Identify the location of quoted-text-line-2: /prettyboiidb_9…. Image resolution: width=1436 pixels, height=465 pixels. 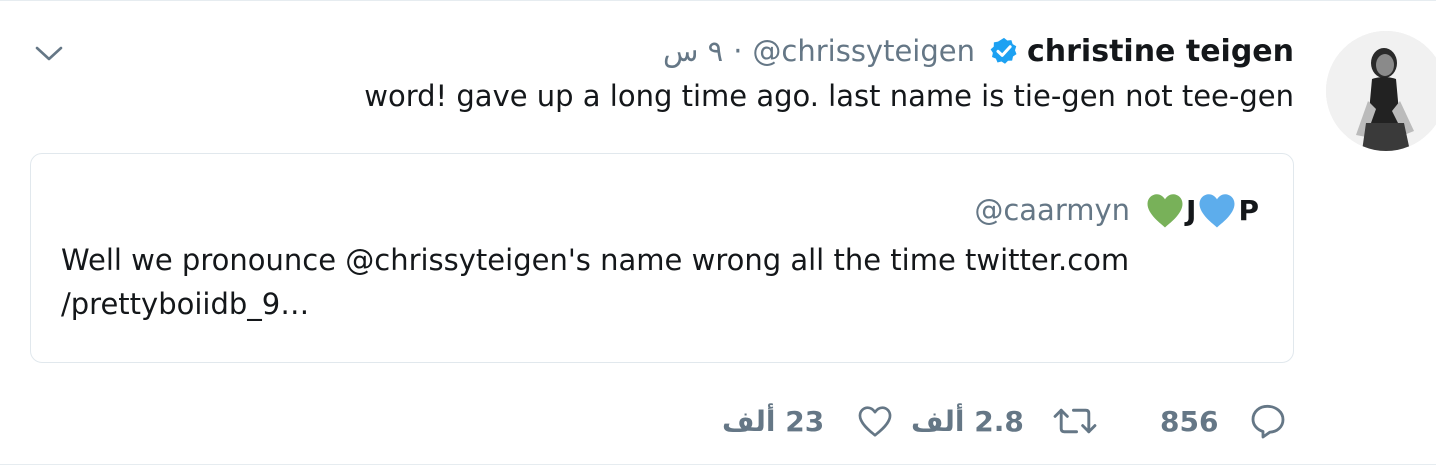
(185, 304).